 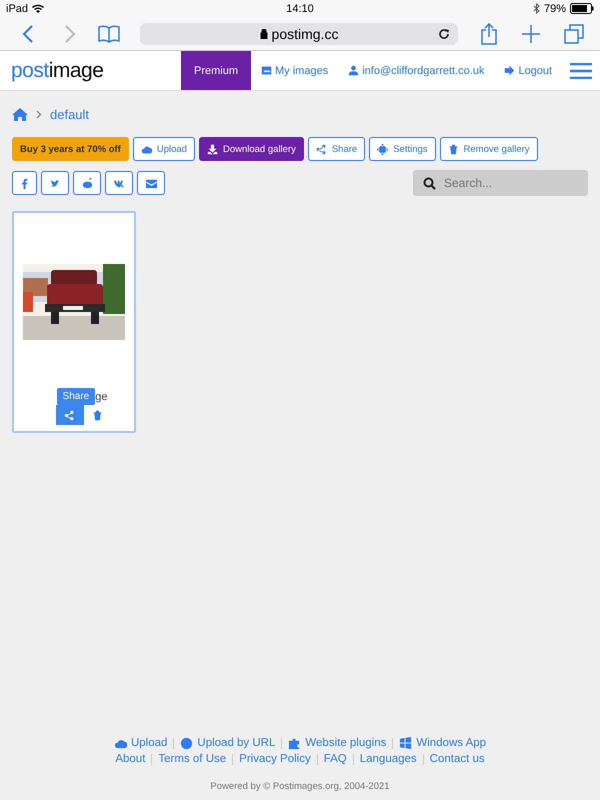 I want to click on footer-link: Contact us, so click(x=457, y=759).